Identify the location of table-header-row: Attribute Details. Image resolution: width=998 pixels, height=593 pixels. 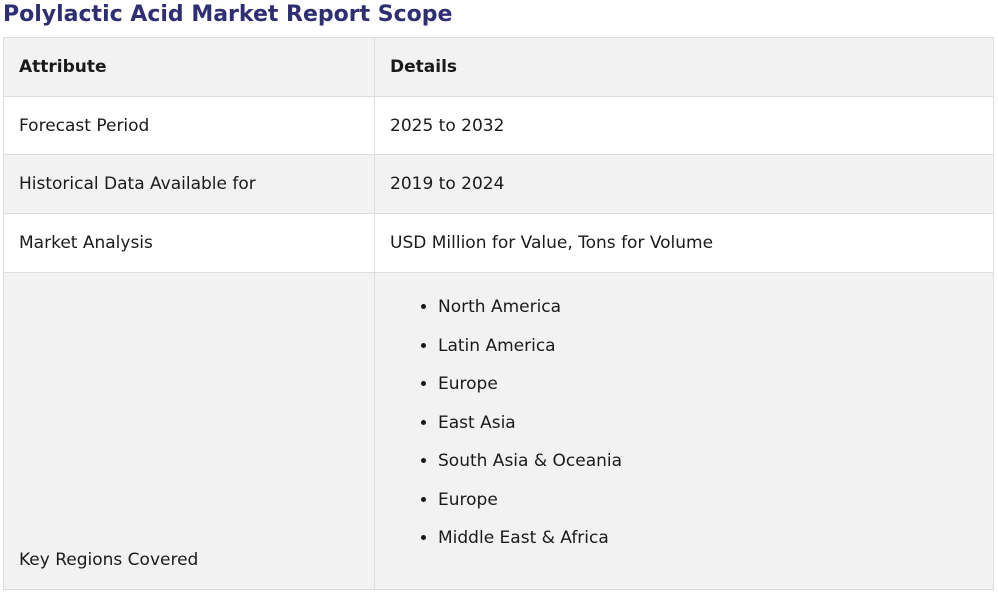
(498, 67).